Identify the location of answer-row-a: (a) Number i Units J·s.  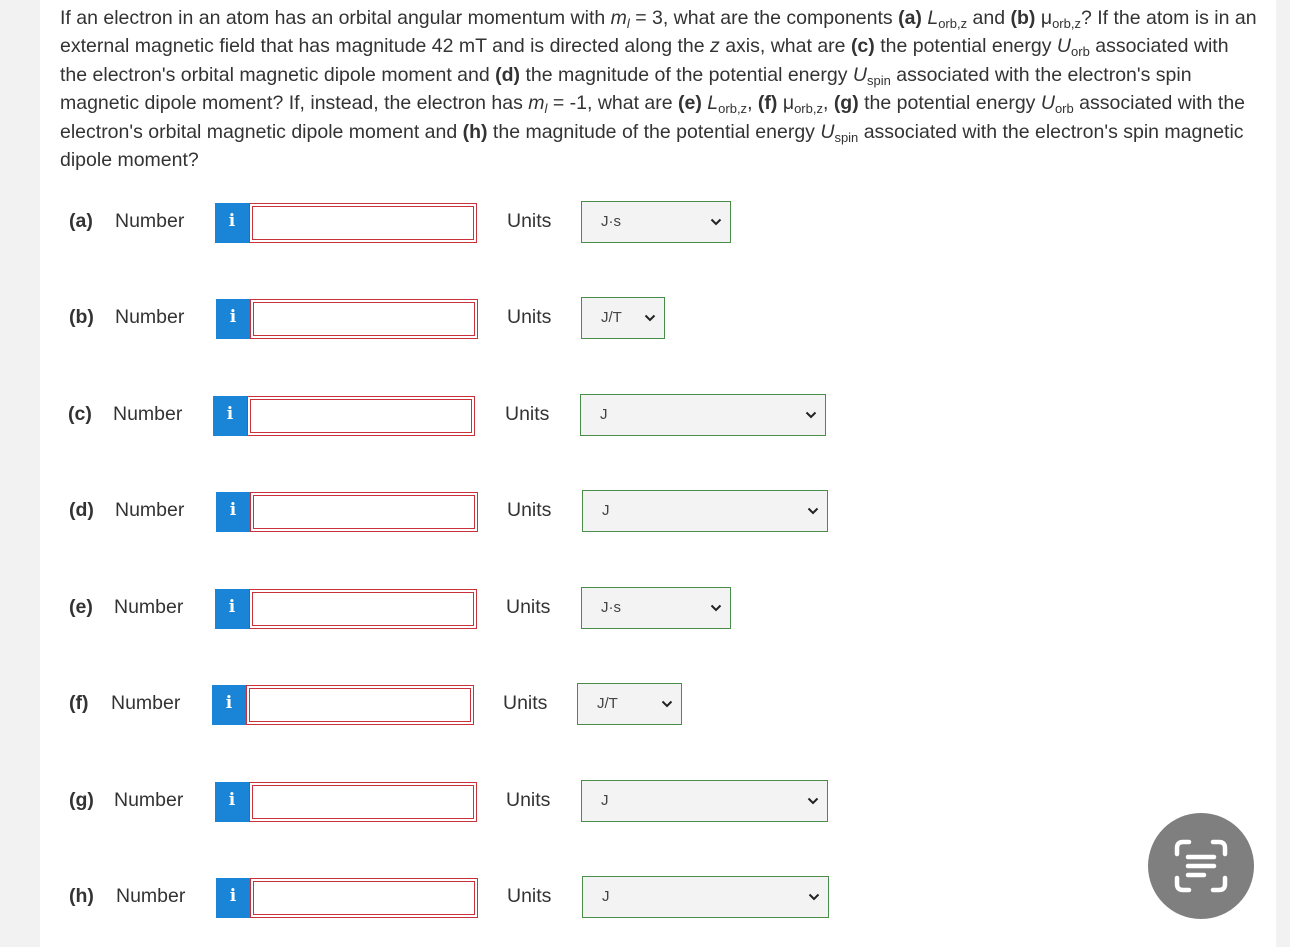
(645, 222).